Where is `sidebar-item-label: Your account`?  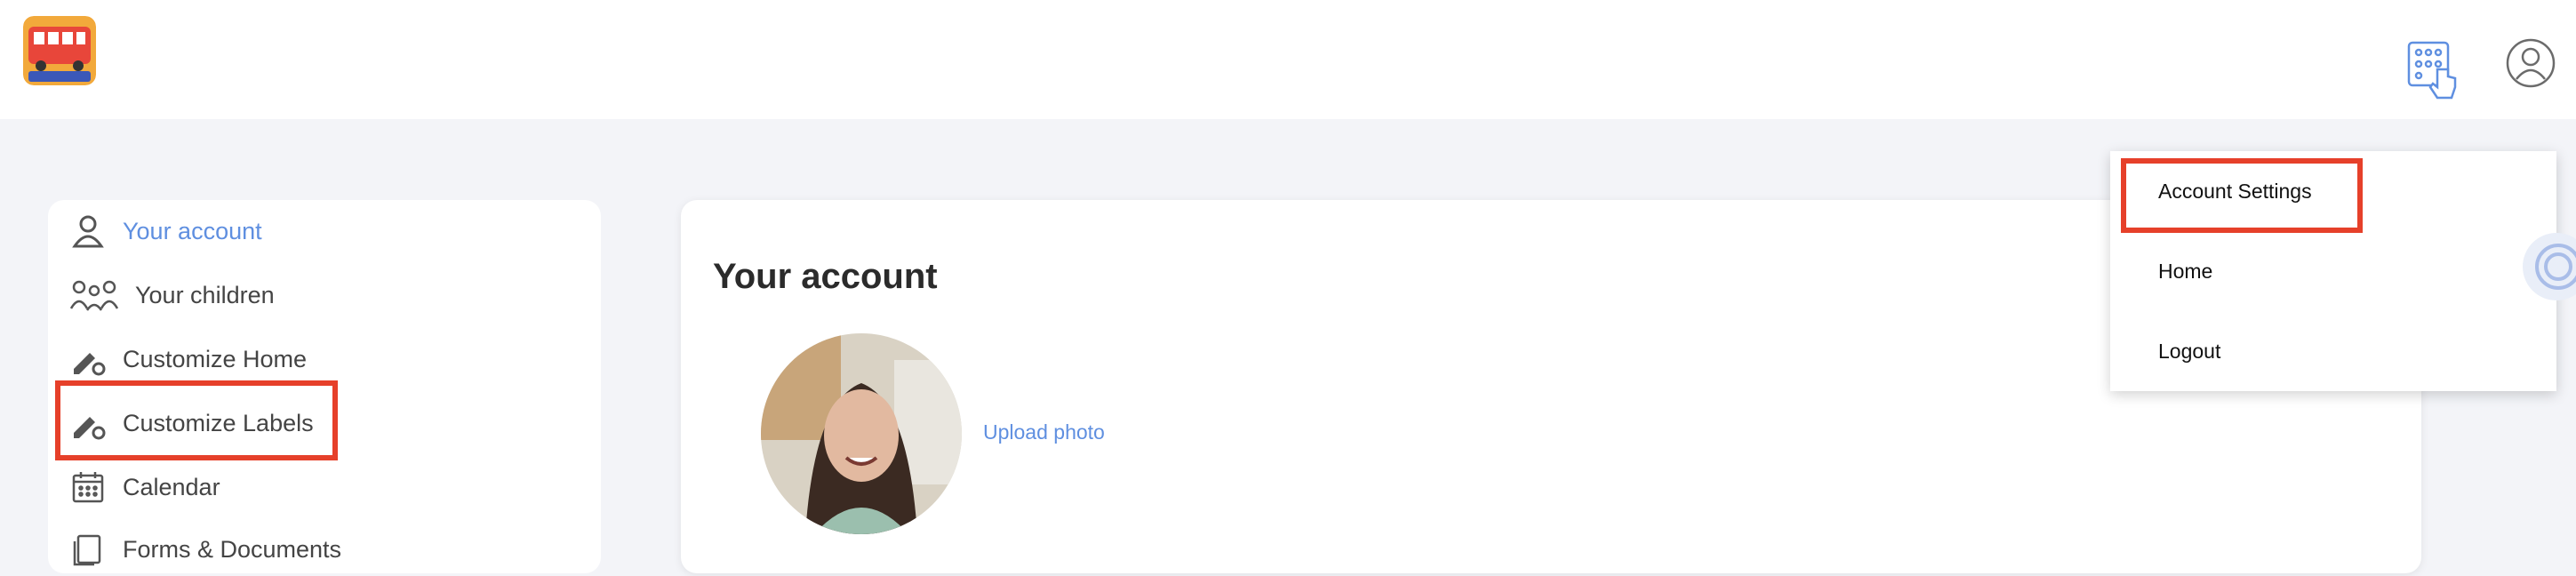 sidebar-item-label: Your account is located at coordinates (192, 230).